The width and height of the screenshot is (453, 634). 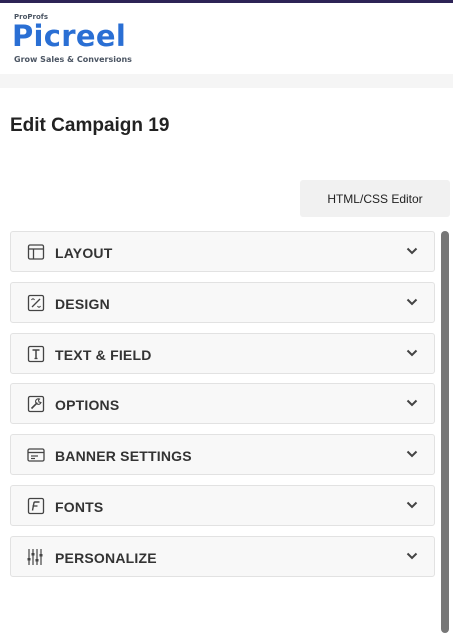 I want to click on panel-options: OPTIONS, so click(x=222, y=404).